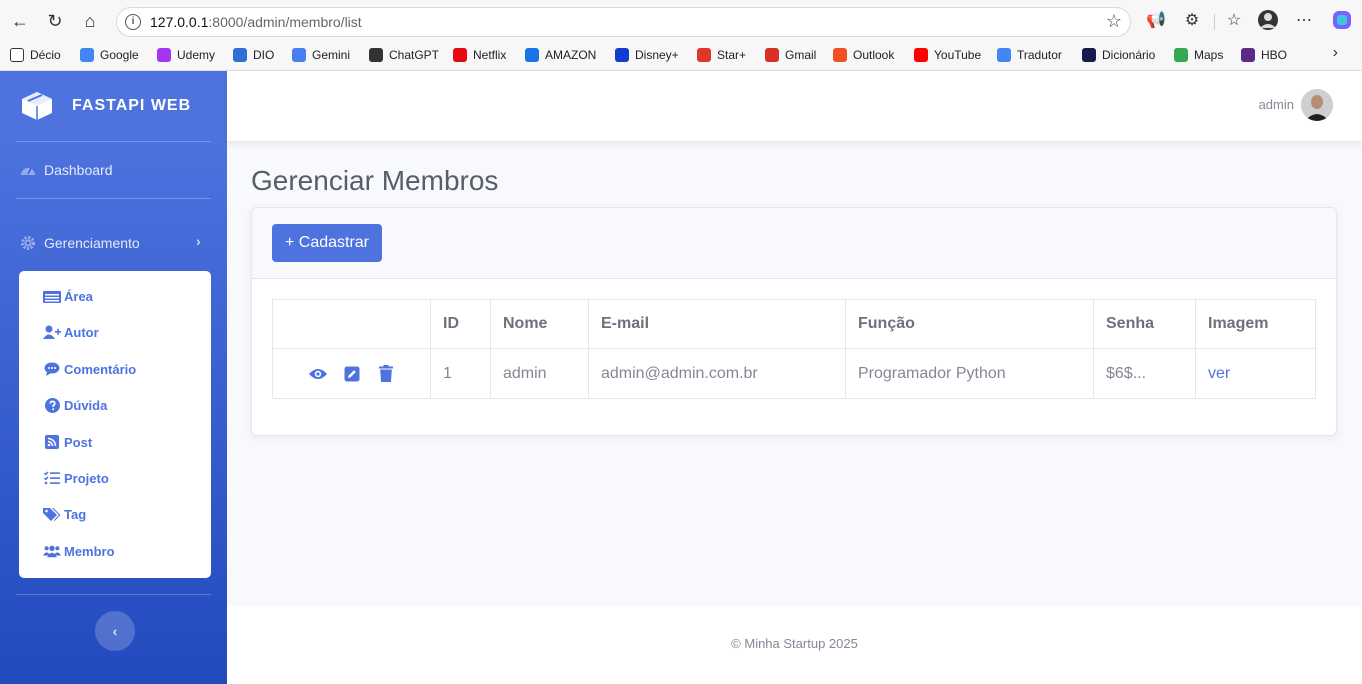  What do you see at coordinates (66, 170) in the screenshot?
I see `sidebar-item-dashboard: Dashboard` at bounding box center [66, 170].